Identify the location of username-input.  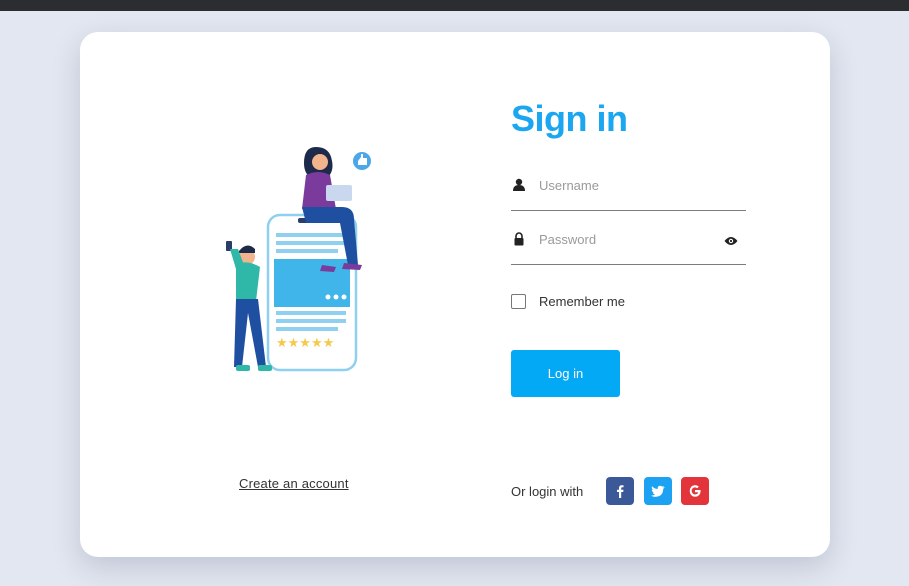
(629, 185).